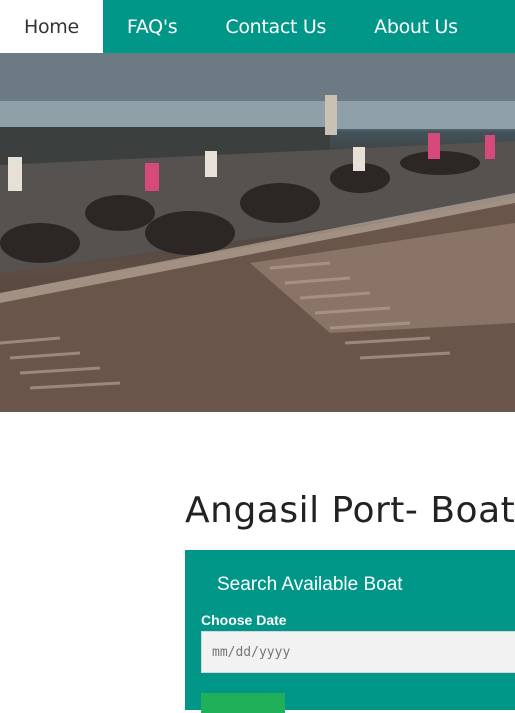  I want to click on search-button, so click(243, 703).